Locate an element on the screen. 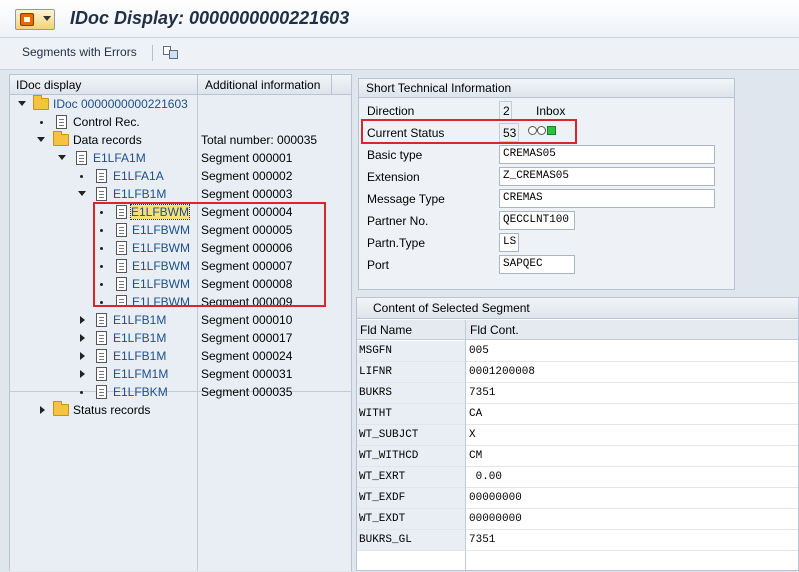  table-row: LIFNR 0001200008 is located at coordinates (577, 372).